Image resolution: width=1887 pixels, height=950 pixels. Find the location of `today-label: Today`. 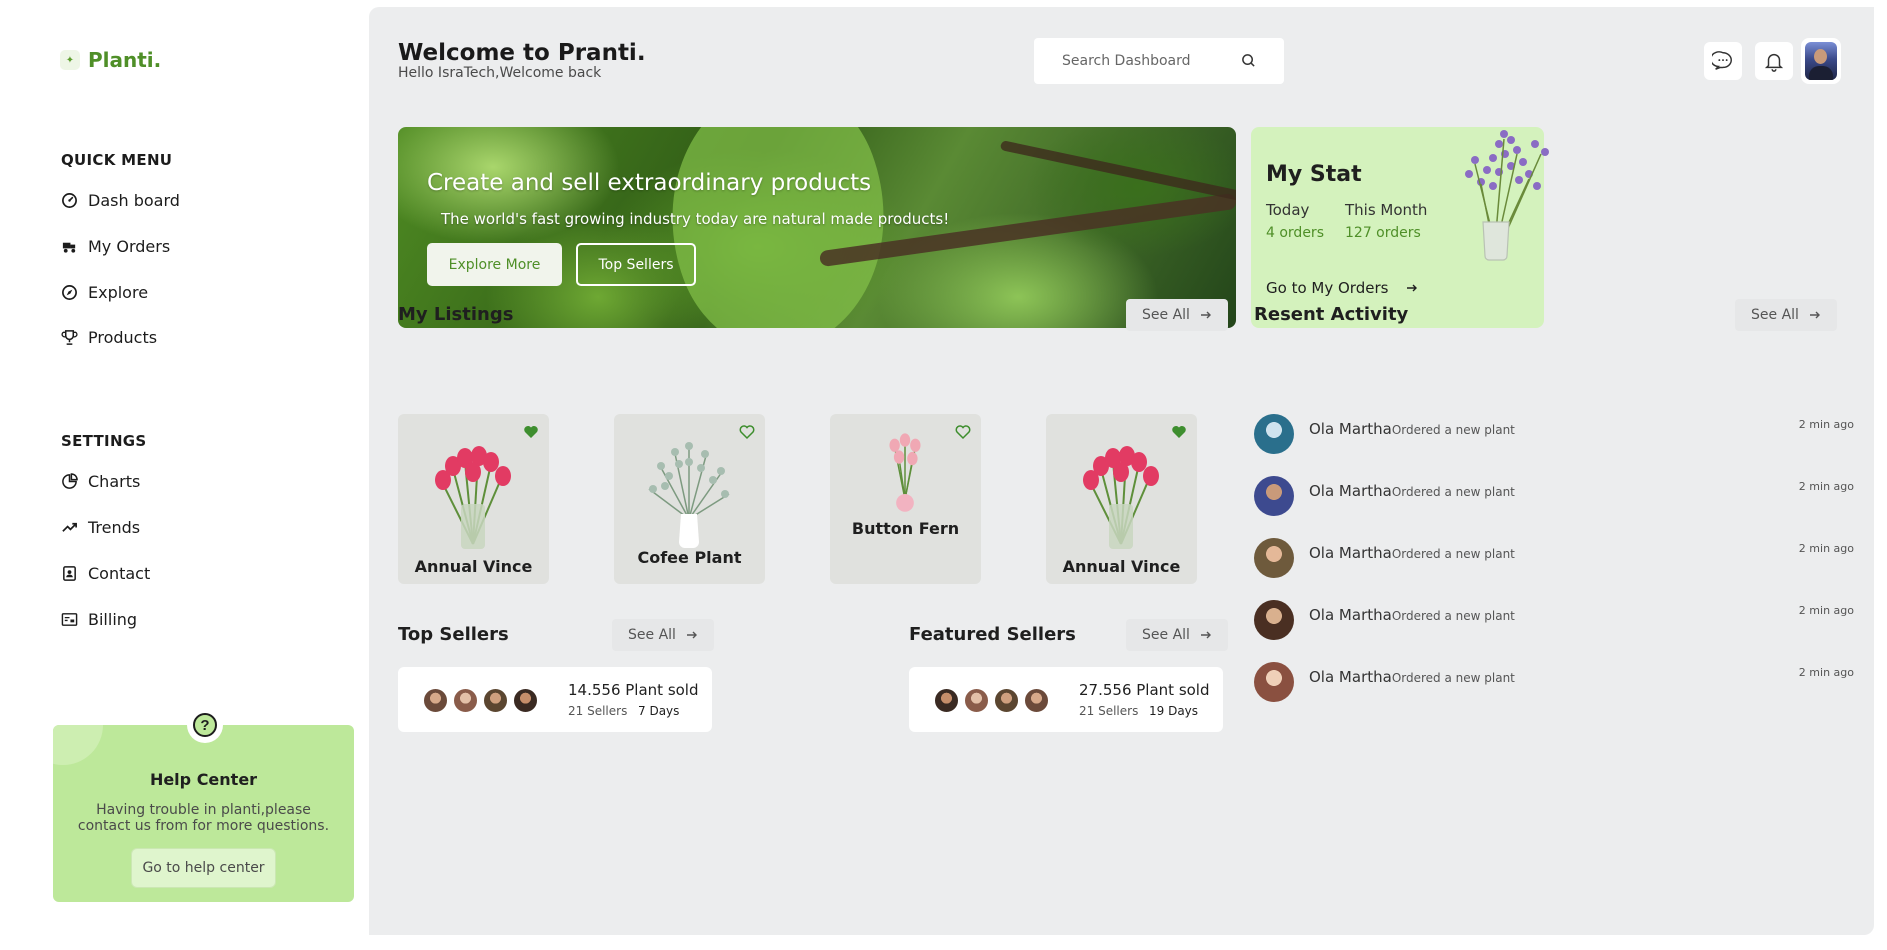

today-label: Today is located at coordinates (1288, 210).